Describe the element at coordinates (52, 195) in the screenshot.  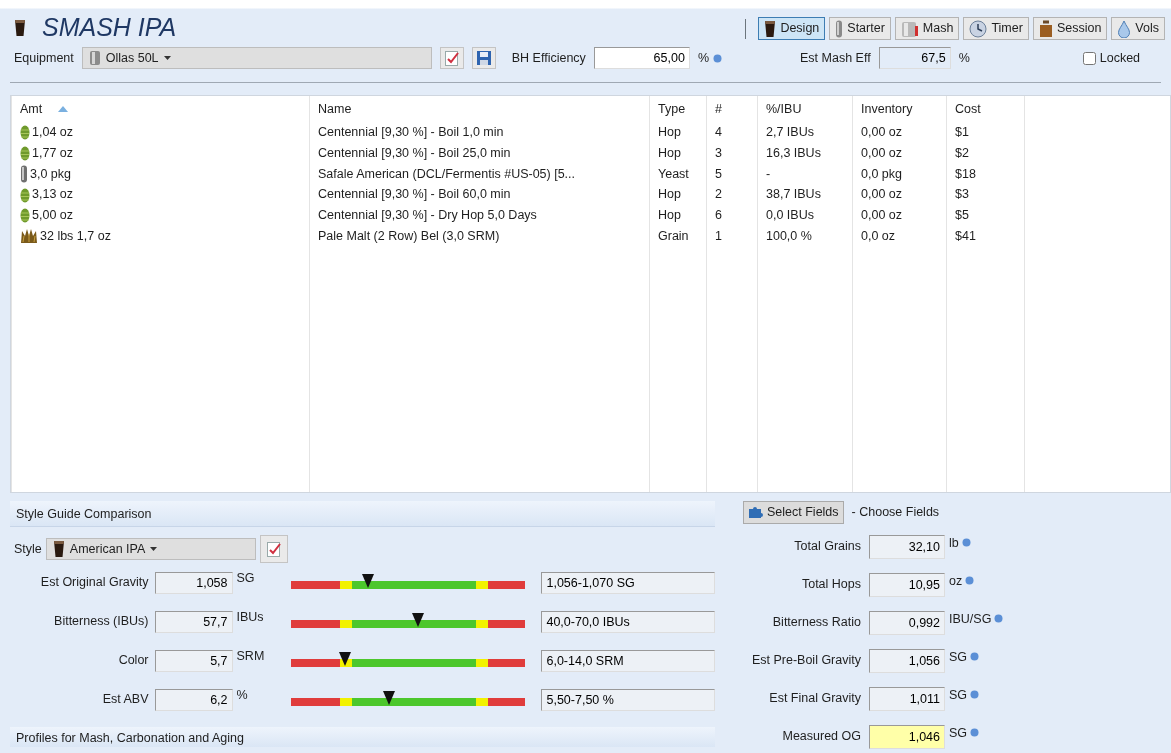
I see `table-cell-text: 3,13 oz` at that location.